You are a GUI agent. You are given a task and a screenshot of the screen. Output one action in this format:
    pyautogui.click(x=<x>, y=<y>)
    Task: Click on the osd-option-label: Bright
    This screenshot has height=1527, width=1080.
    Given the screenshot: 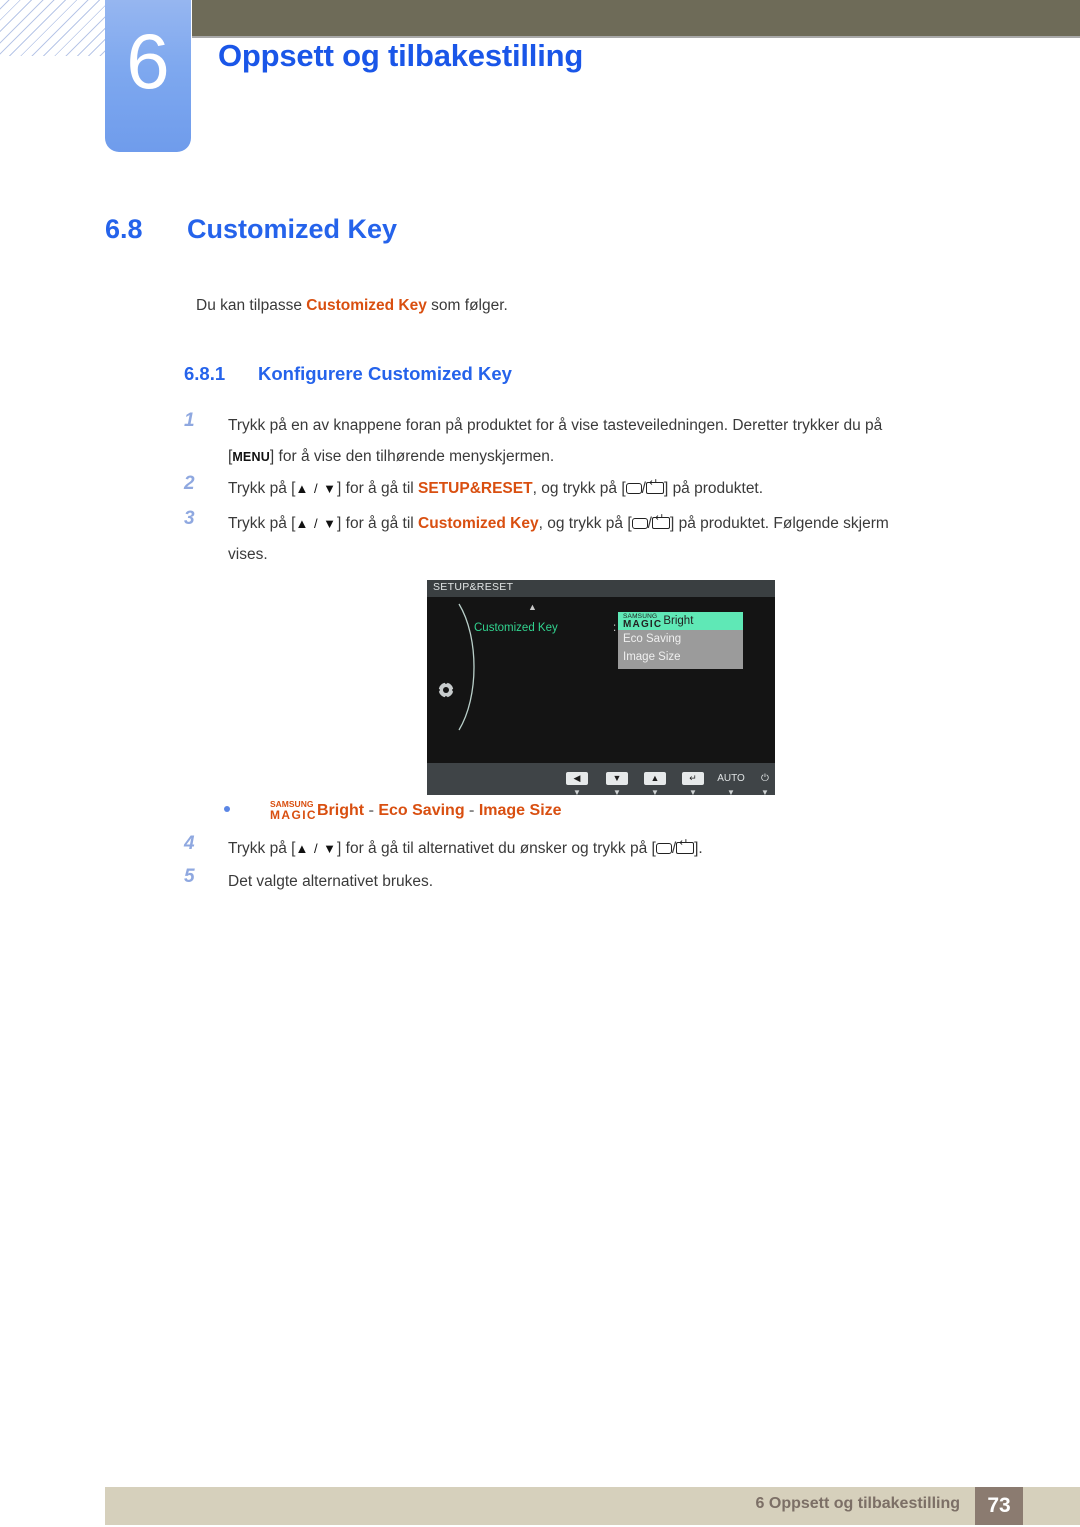 What is the action you would take?
    pyautogui.click(x=678, y=621)
    